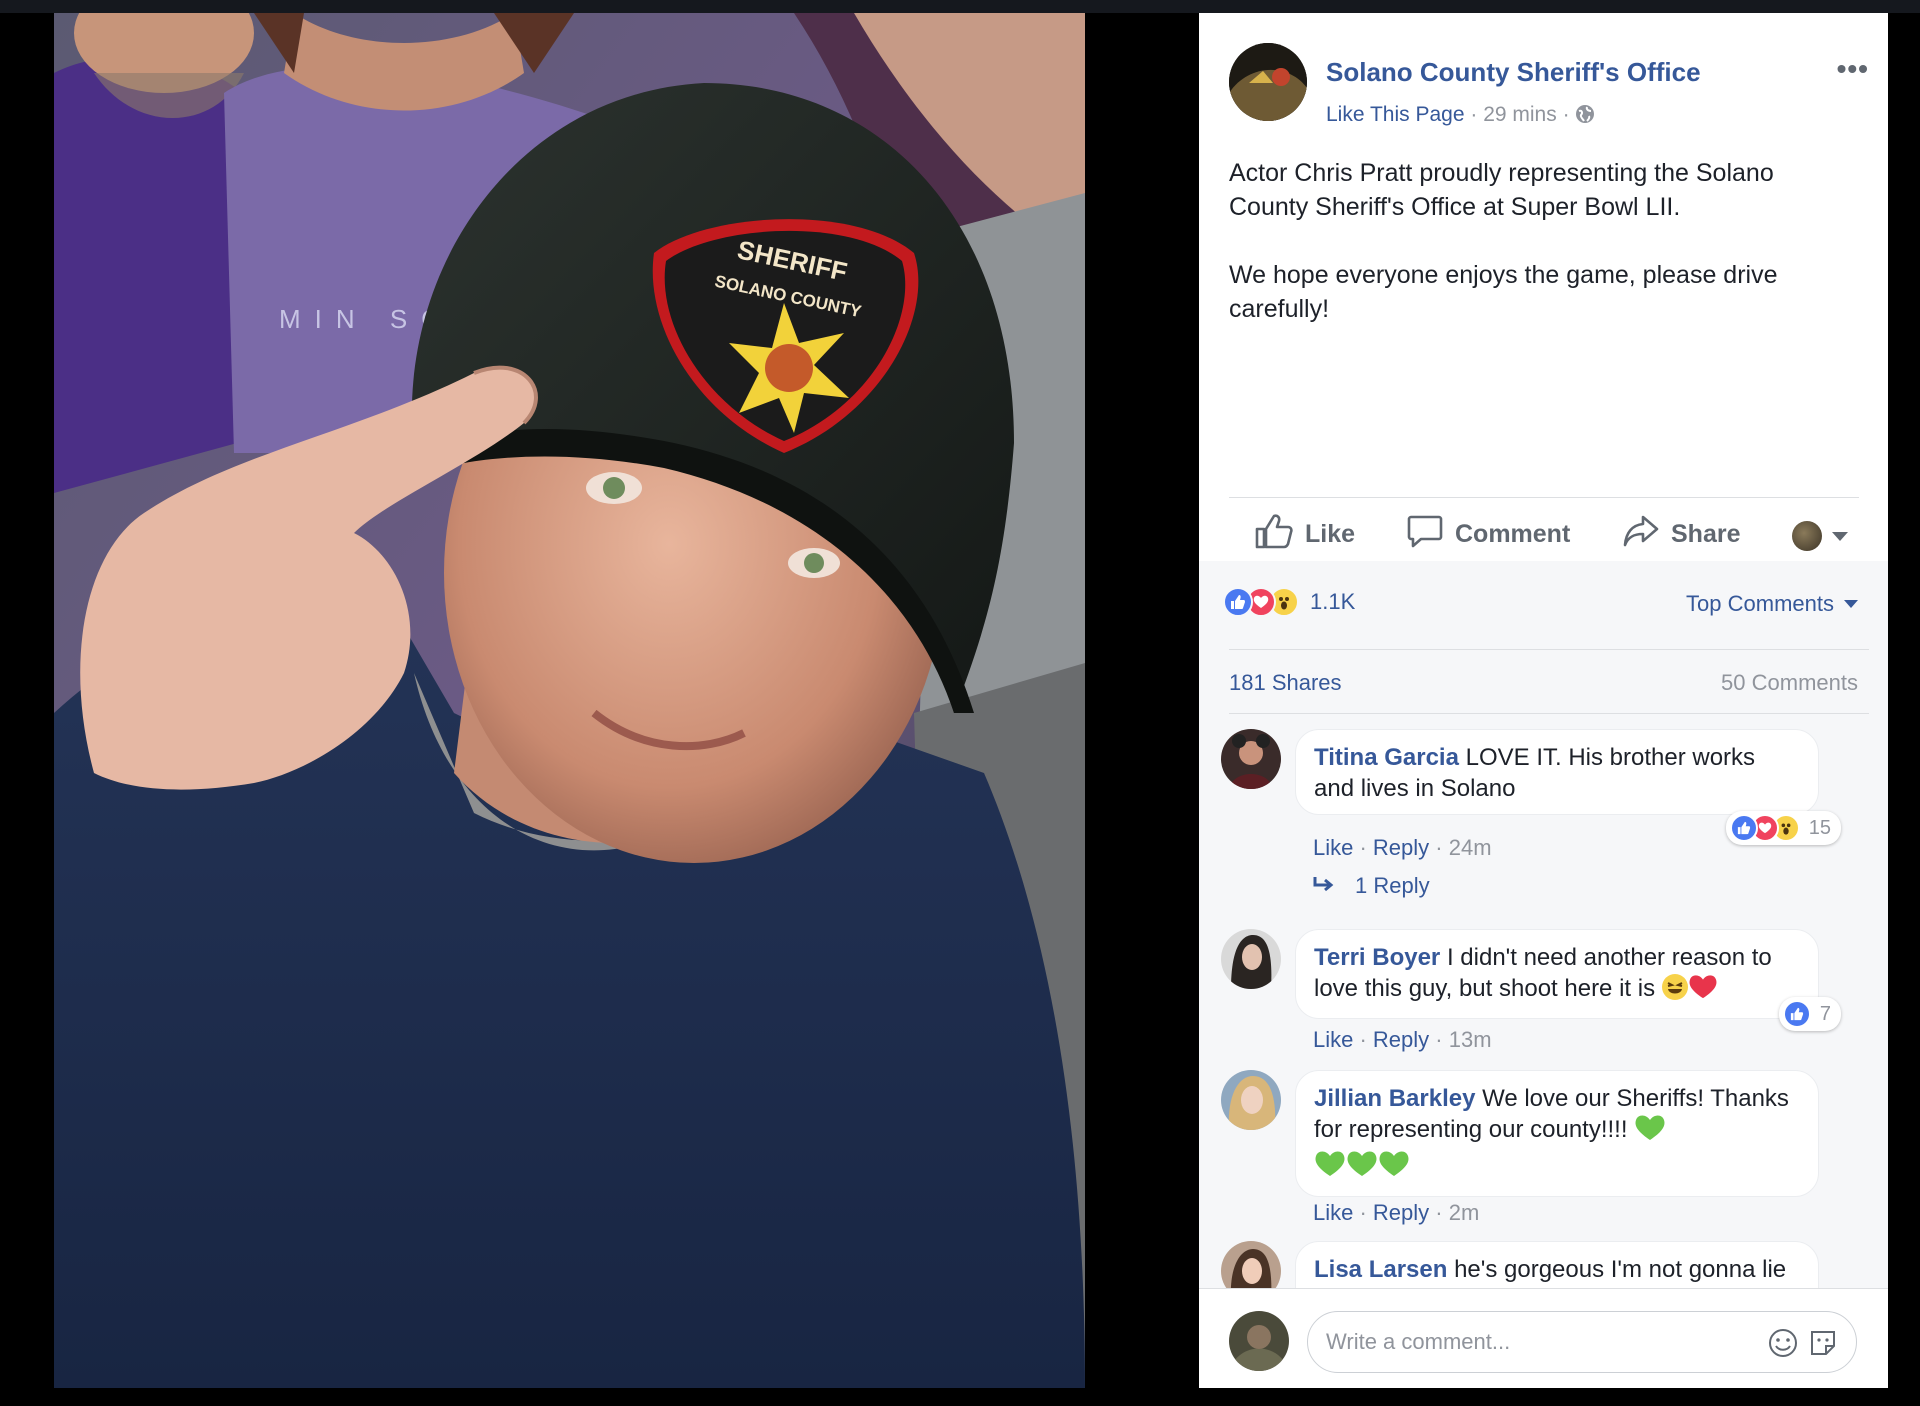 This screenshot has width=1920, height=1406. I want to click on reactions-summary: 1.1K, so click(1289, 602).